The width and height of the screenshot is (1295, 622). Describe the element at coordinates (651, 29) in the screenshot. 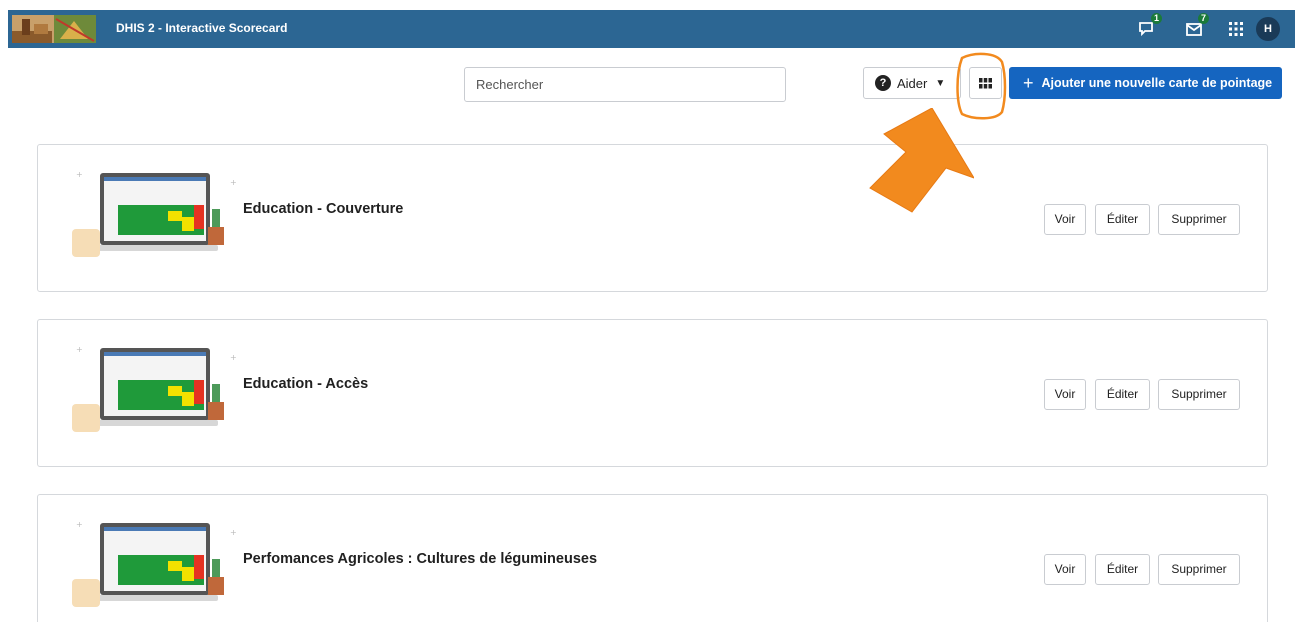

I see `header-bar: DHIS 2 - Interactive Scorecard 1 7 H` at that location.